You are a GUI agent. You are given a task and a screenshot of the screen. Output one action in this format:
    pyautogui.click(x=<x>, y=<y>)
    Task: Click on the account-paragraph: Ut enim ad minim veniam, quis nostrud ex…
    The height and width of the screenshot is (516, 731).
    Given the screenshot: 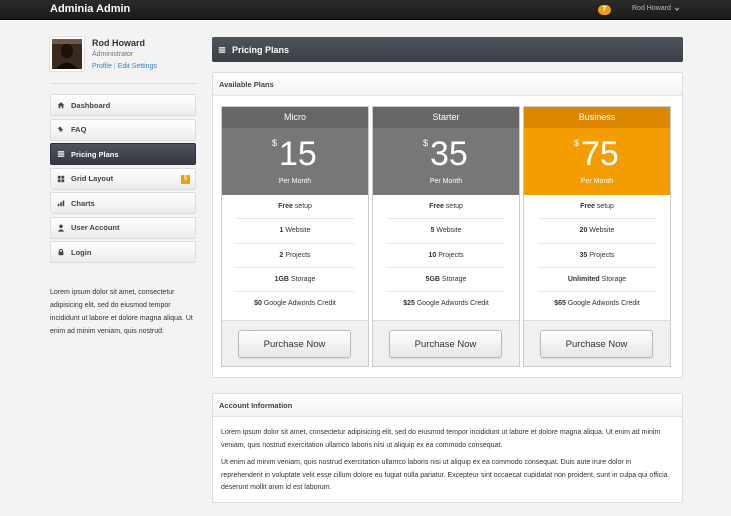 What is the action you would take?
    pyautogui.click(x=444, y=475)
    